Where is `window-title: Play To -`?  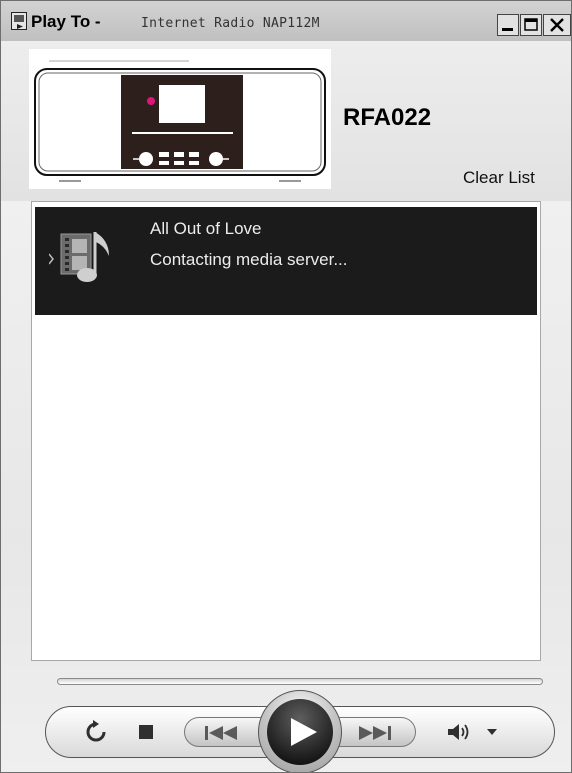 window-title: Play To - is located at coordinates (66, 21).